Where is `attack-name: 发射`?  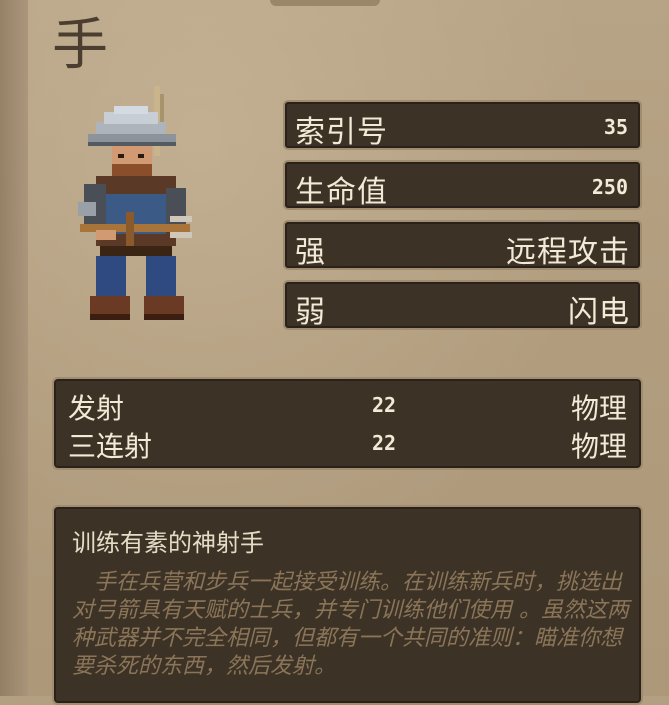
attack-name: 发射 is located at coordinates (96, 408).